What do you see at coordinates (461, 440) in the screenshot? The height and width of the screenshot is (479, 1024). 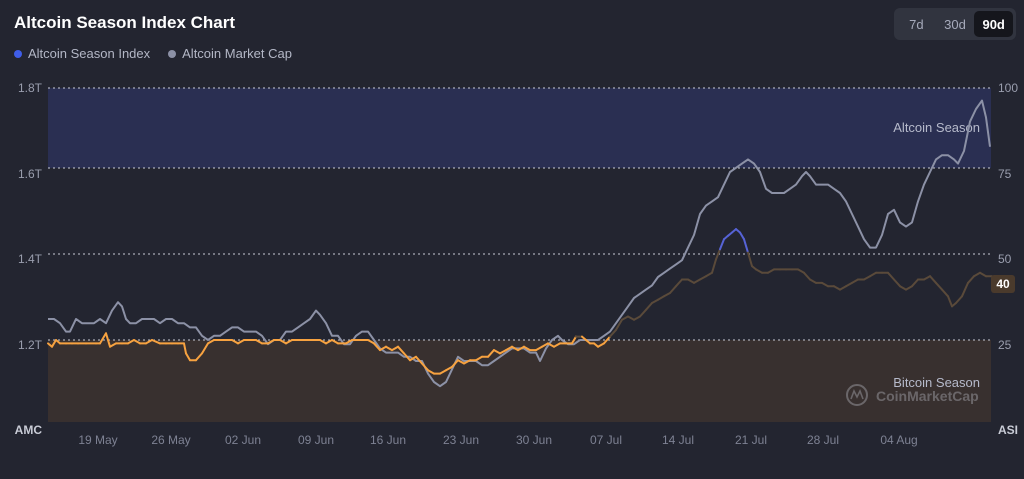 I see `x-tick-23-jun: 23 Jun` at bounding box center [461, 440].